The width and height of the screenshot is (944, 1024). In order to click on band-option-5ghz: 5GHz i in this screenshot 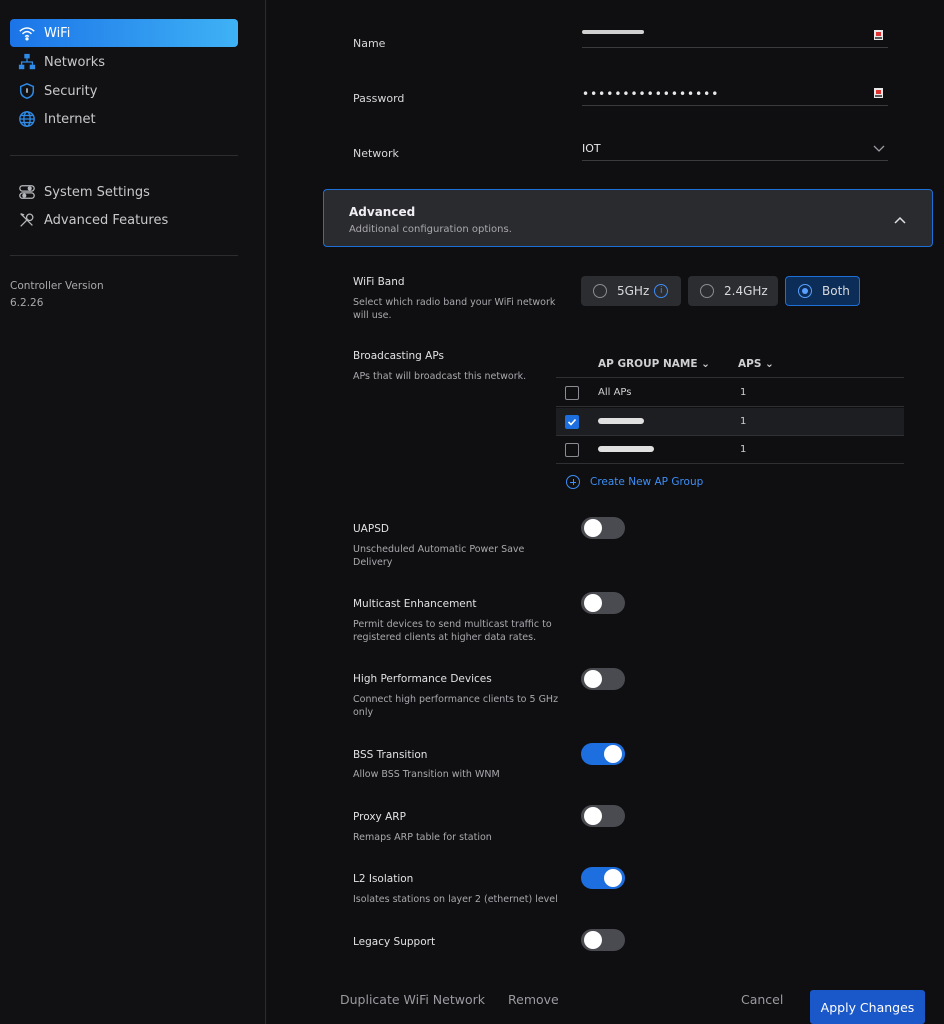, I will do `click(631, 291)`.